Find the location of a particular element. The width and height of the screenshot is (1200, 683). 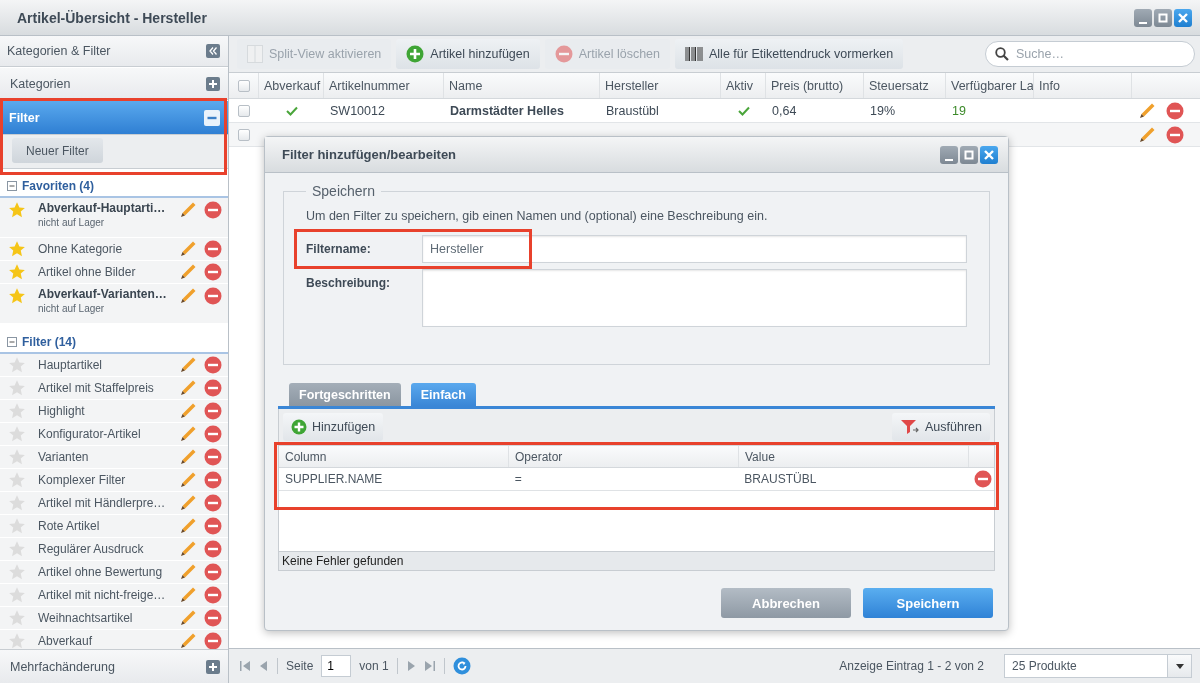

filter-item: Regulärer Ausdruck is located at coordinates (114, 549).